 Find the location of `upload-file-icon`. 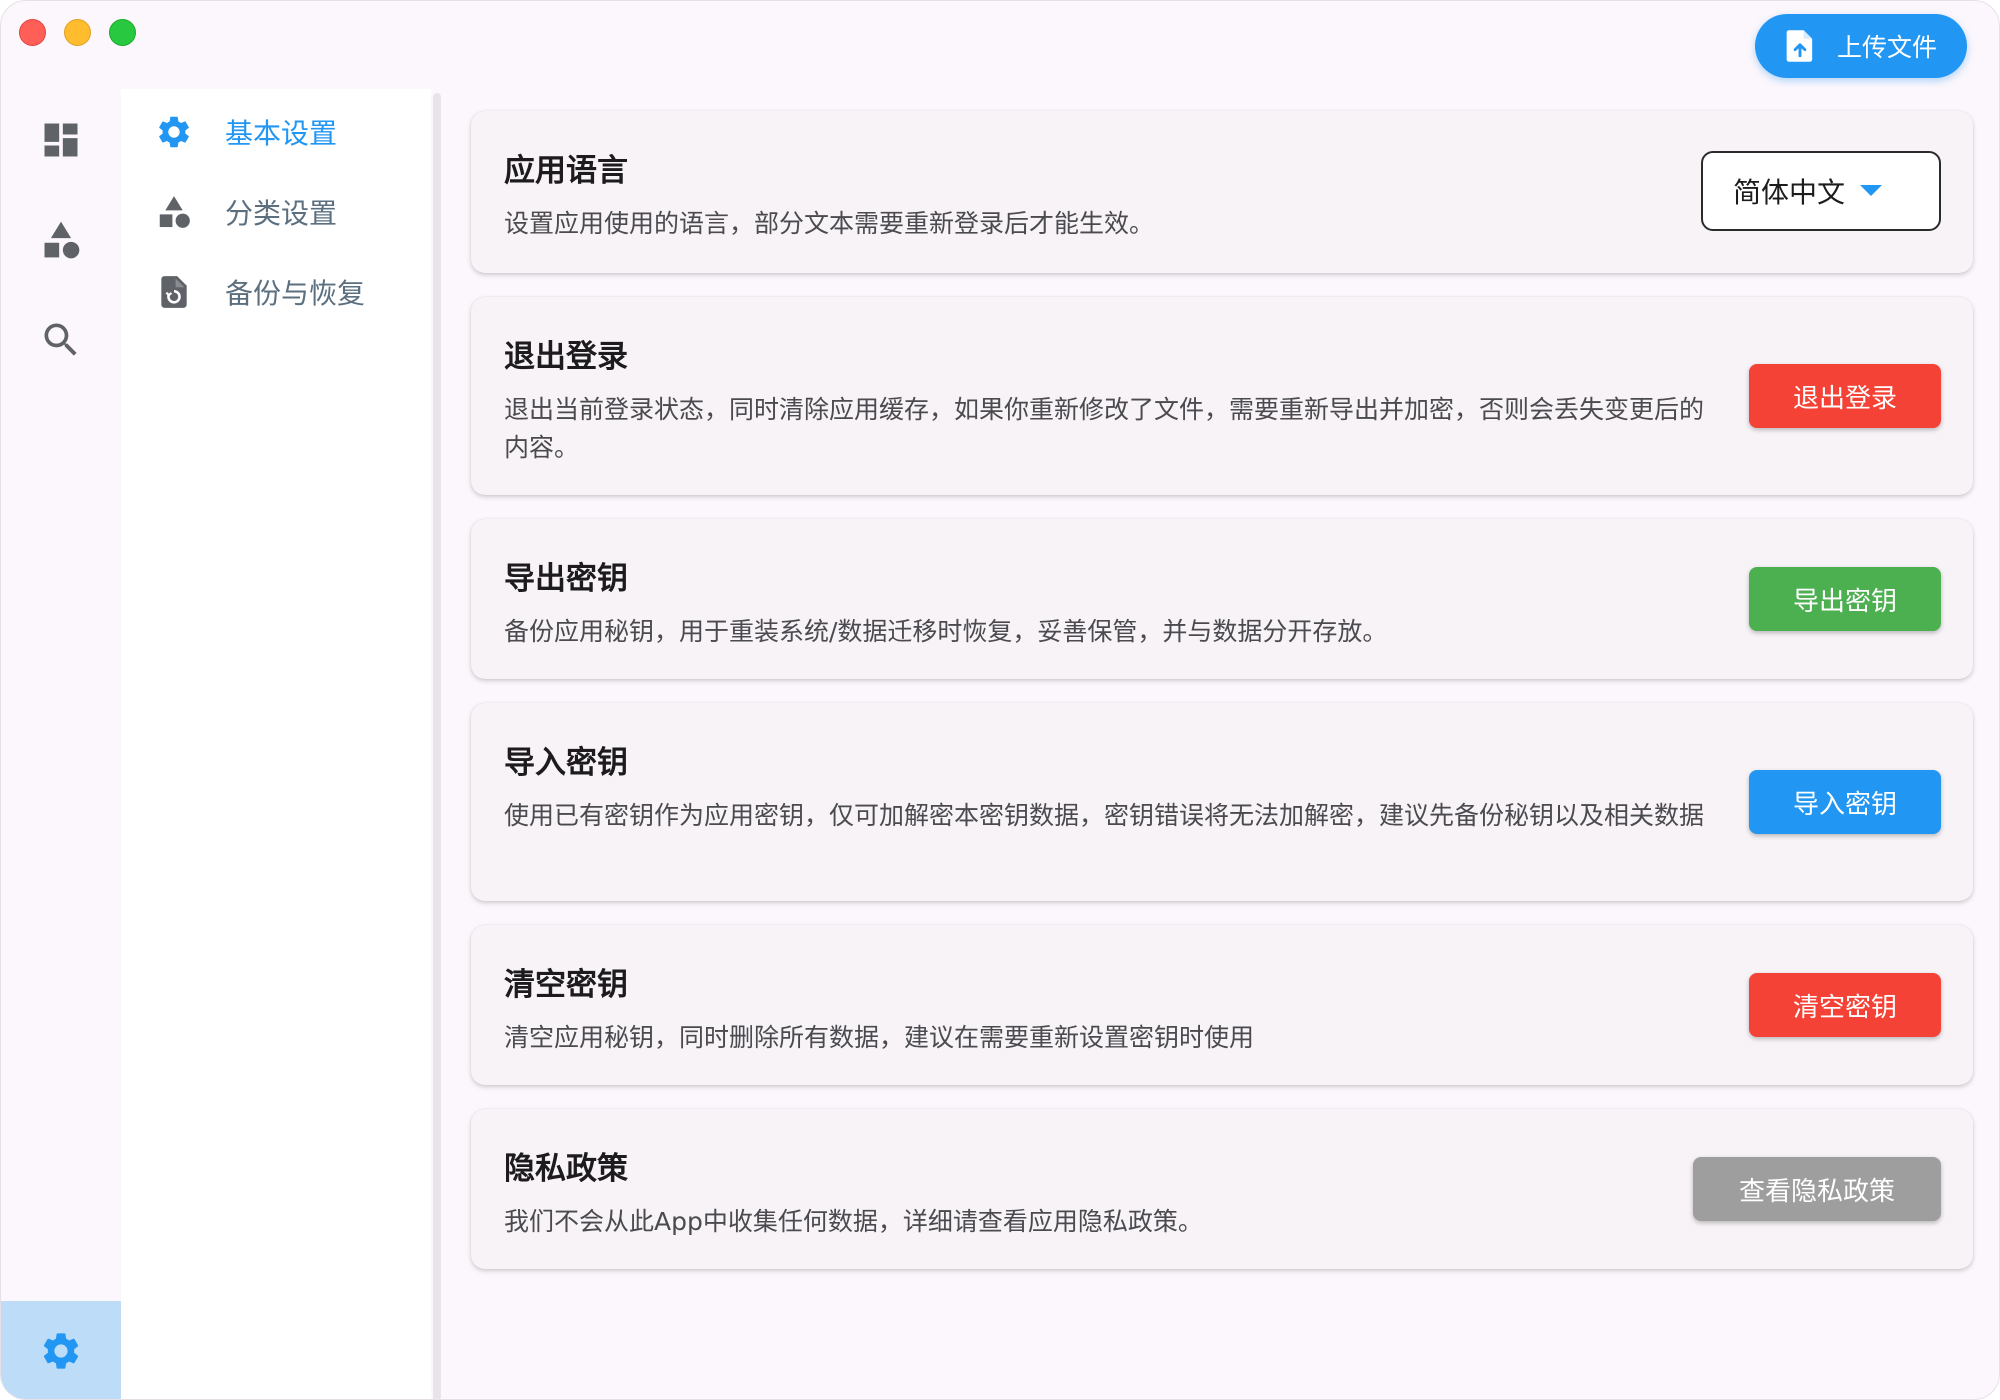

upload-file-icon is located at coordinates (1799, 46).